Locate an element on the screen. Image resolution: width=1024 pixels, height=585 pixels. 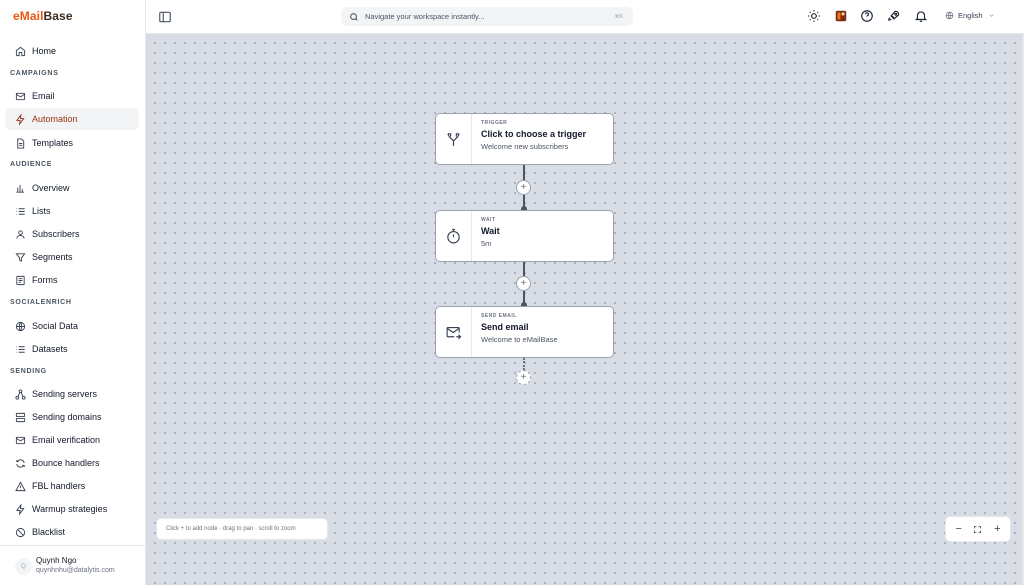
sidebar-item-label: Bounce handlers is located at coordinates (66, 463).